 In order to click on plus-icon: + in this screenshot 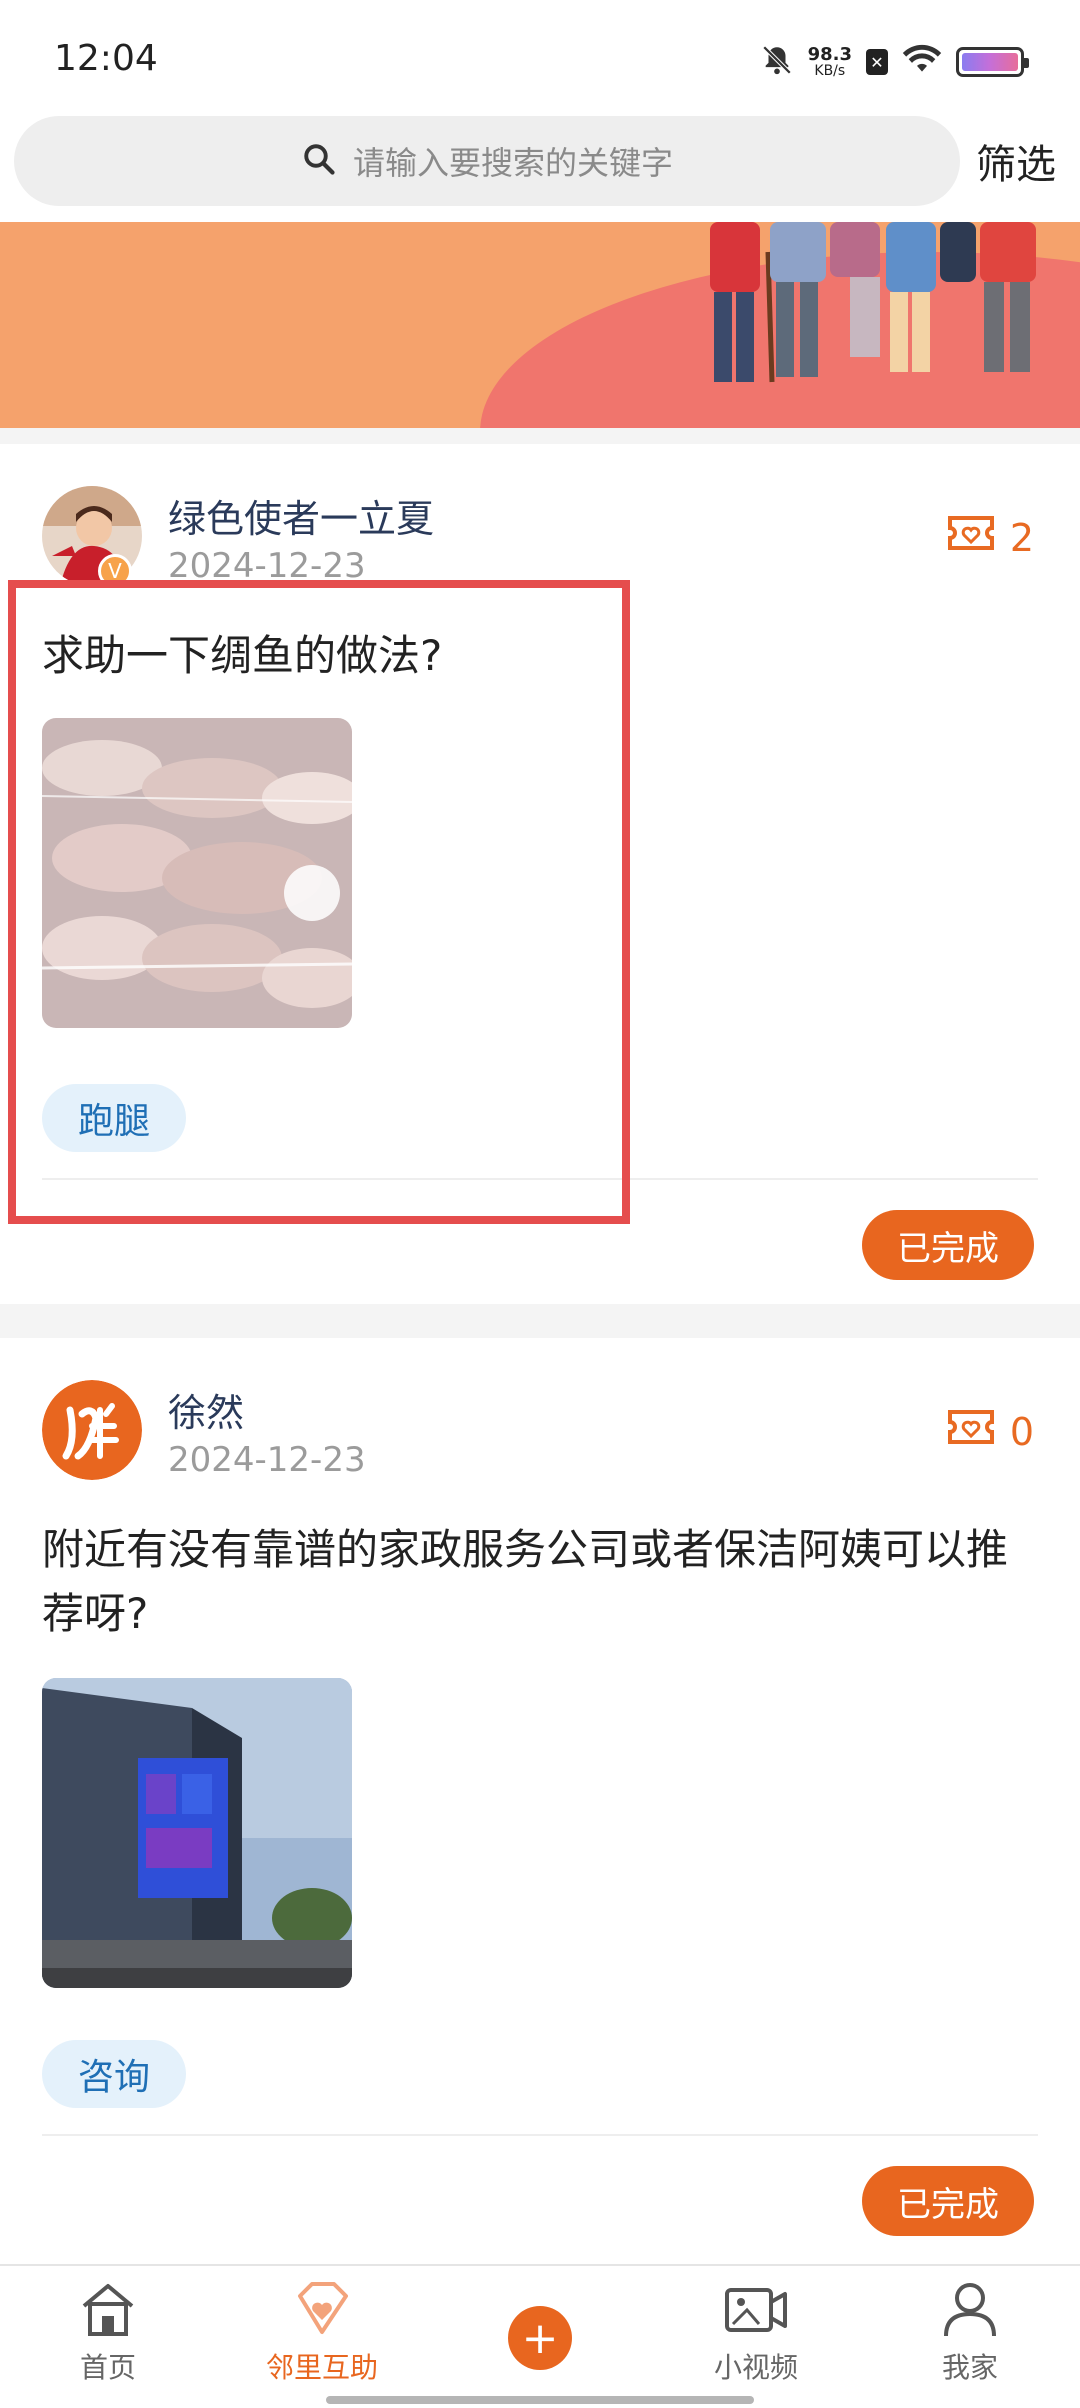, I will do `click(540, 2338)`.